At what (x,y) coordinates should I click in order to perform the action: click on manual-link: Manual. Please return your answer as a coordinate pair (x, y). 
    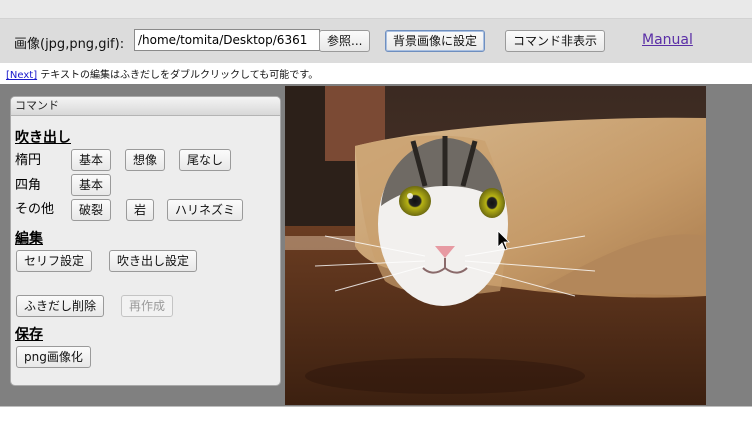
    Looking at the image, I should click on (667, 40).